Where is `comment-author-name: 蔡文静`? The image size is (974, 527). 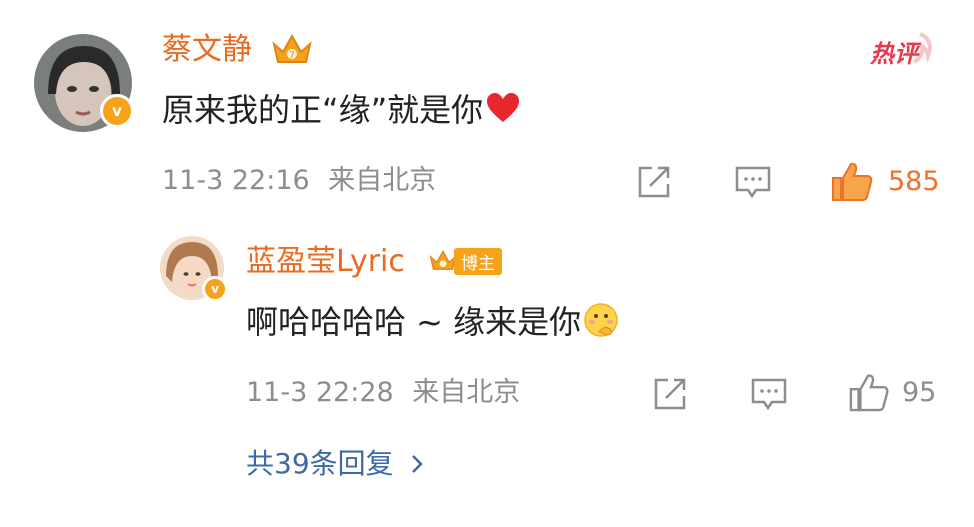 comment-author-name: 蔡文静 is located at coordinates (207, 50).